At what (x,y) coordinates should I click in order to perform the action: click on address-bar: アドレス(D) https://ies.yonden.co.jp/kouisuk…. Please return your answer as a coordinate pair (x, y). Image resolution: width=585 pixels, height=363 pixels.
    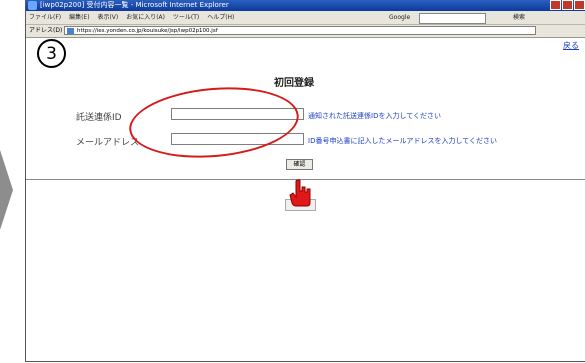
    Looking at the image, I should click on (305, 31).